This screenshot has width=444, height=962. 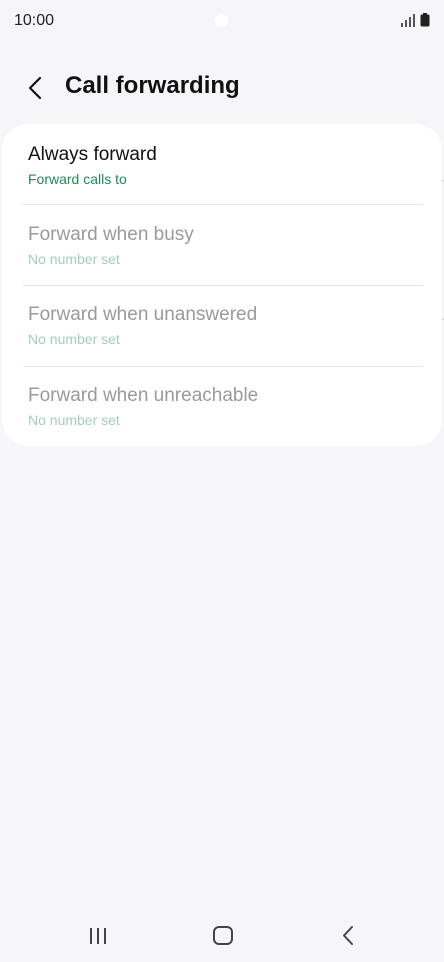 What do you see at coordinates (77, 179) in the screenshot?
I see `option-subtitle: Forward calls to` at bounding box center [77, 179].